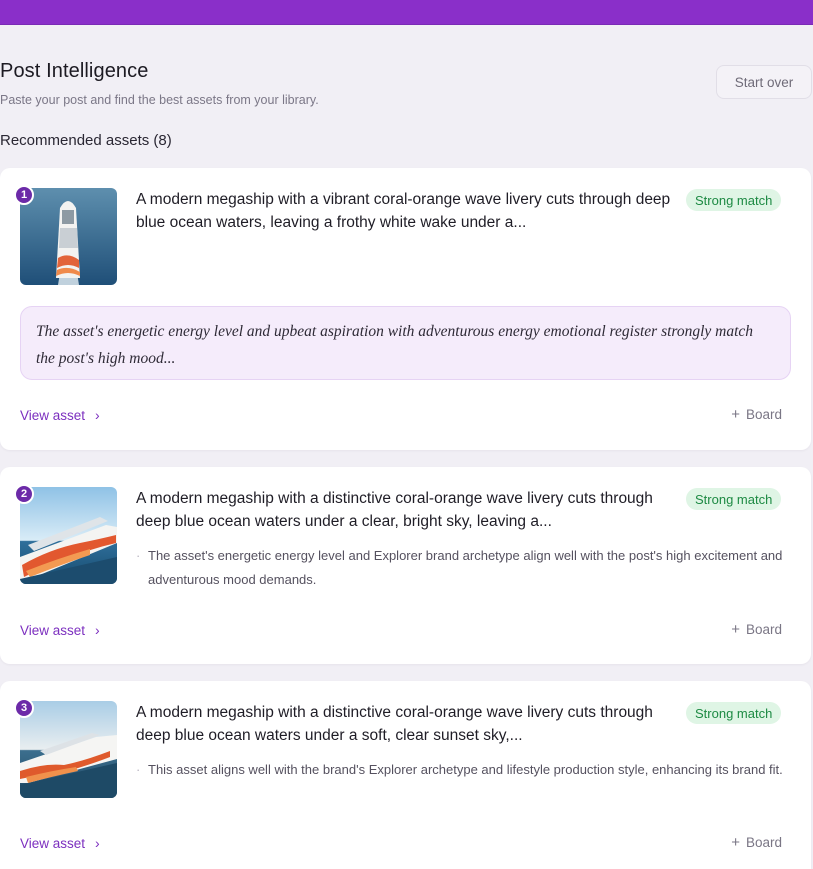 The width and height of the screenshot is (813, 869). I want to click on start-over-button: Start over, so click(764, 82).